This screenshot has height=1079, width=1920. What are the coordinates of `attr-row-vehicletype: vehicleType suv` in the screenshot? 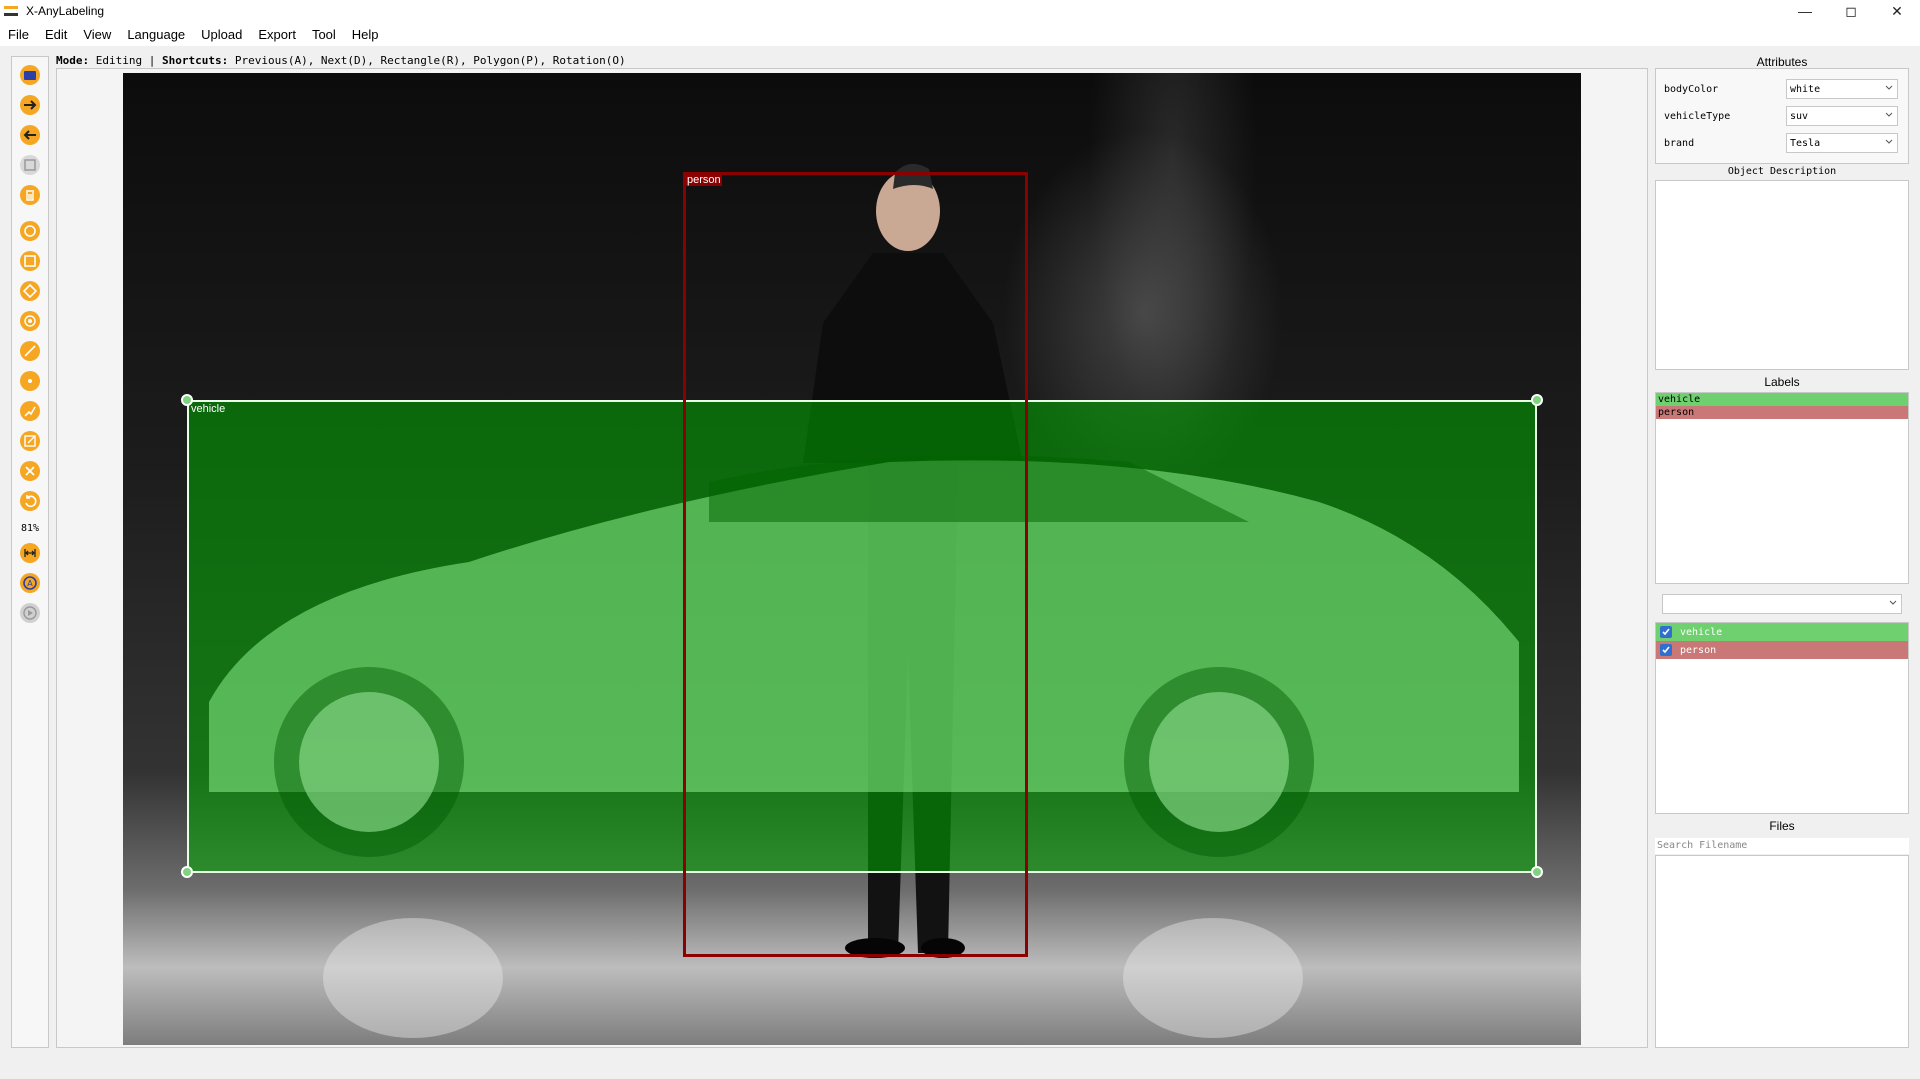 It's located at (1784, 116).